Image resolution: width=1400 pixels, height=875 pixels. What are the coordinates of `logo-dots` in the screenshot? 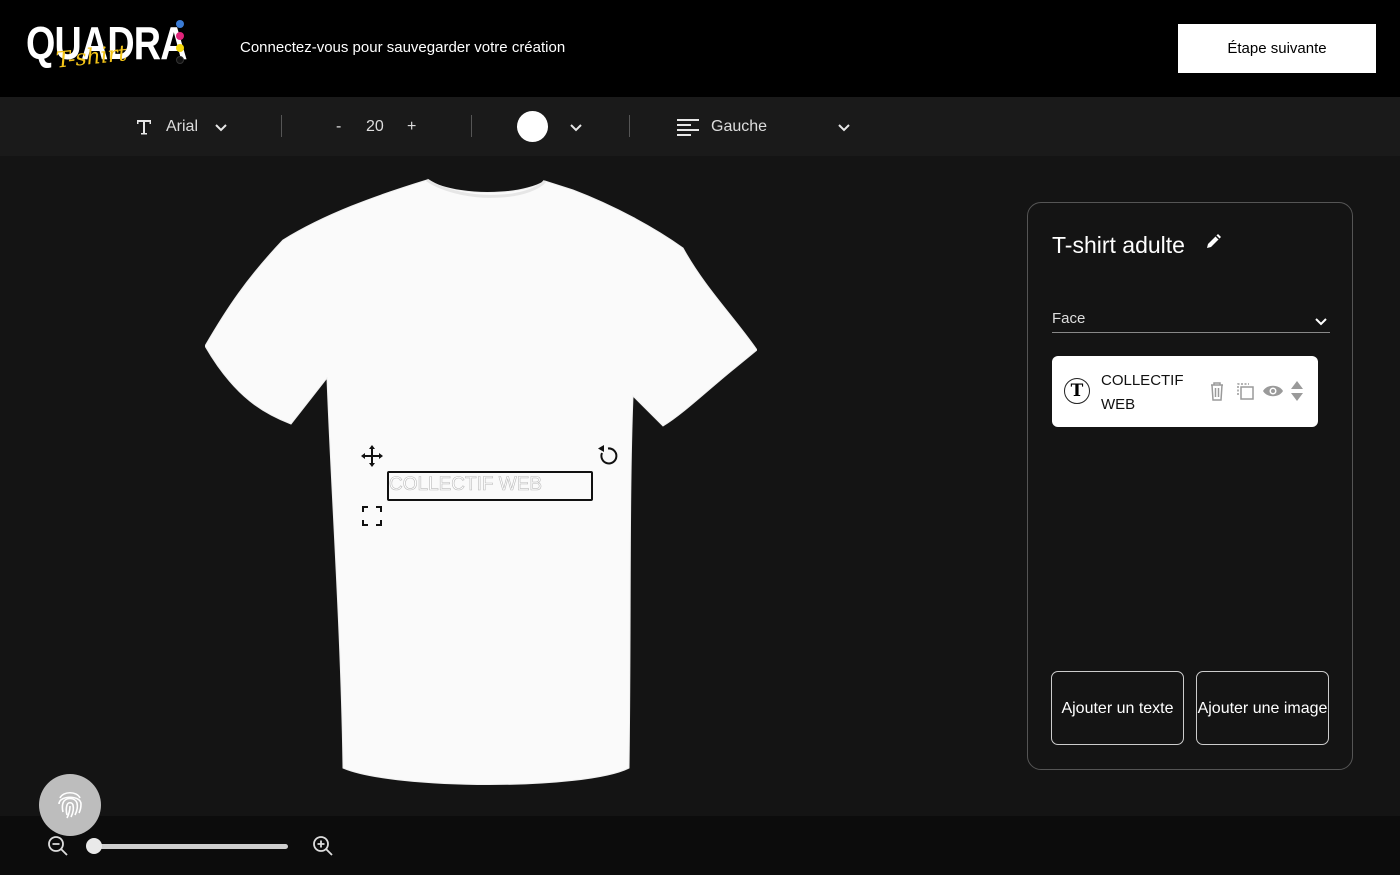 It's located at (181, 44).